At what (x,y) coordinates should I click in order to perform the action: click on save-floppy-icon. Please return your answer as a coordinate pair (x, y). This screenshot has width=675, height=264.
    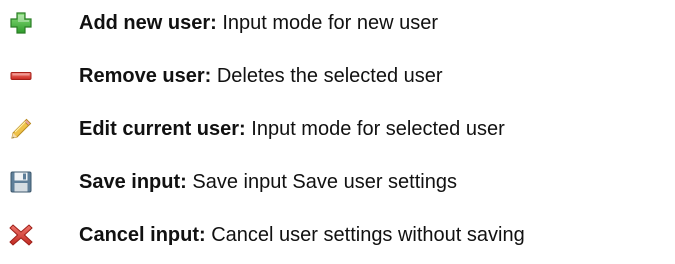
    Looking at the image, I should click on (21, 182).